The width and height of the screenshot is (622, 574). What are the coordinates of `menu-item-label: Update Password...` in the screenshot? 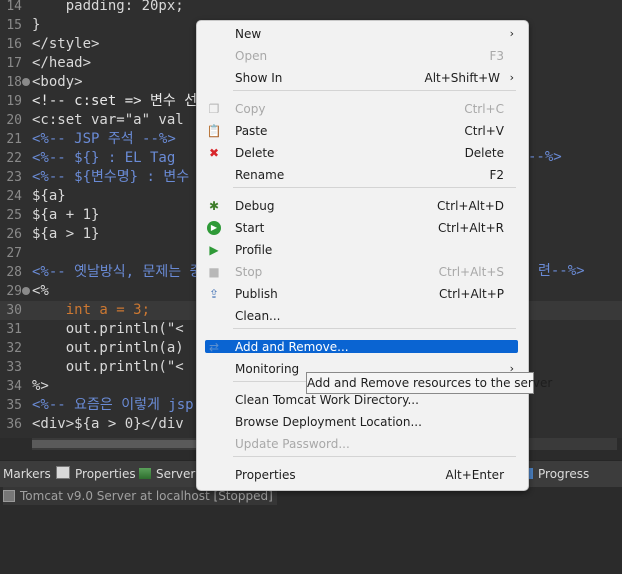 It's located at (292, 444).